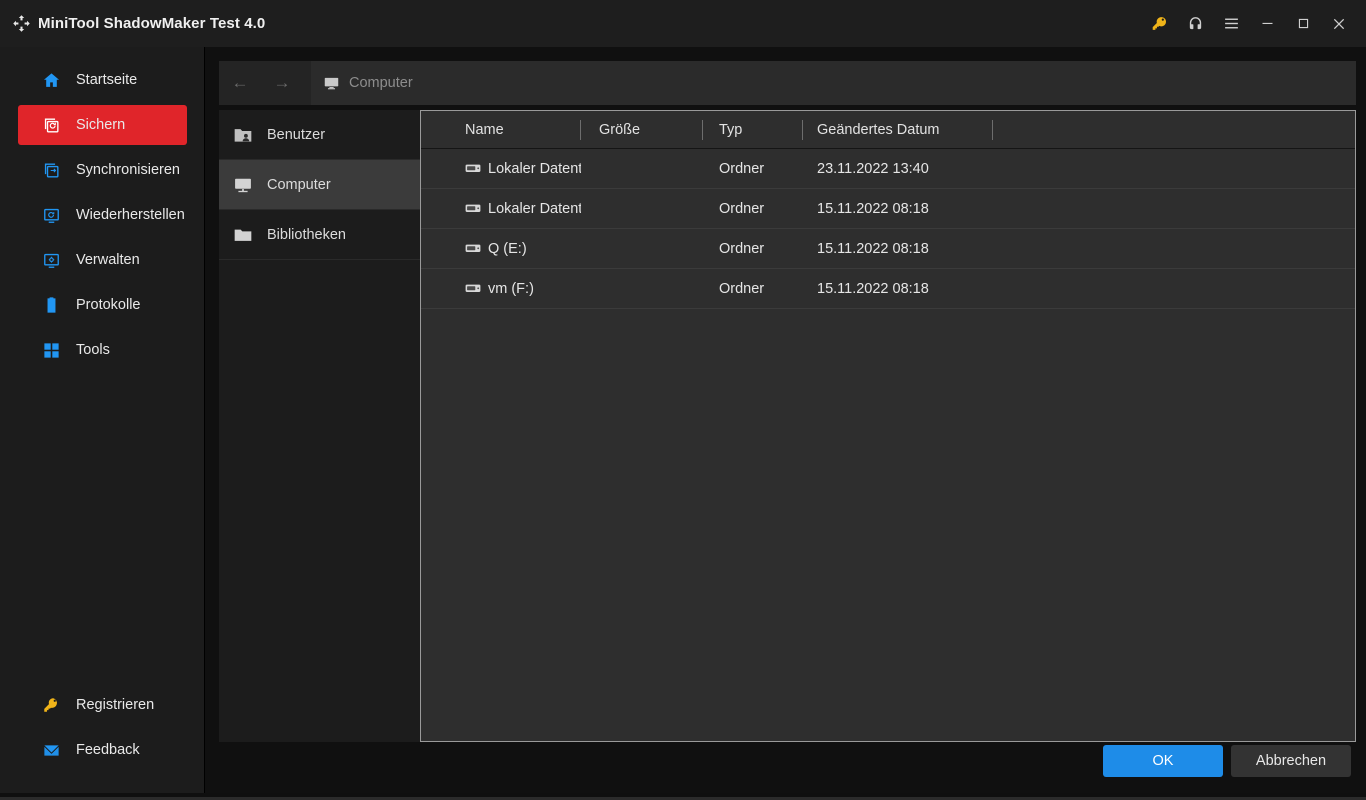 The height and width of the screenshot is (800, 1366). Describe the element at coordinates (108, 305) in the screenshot. I see `sidebar-item-label: Protokolle` at that location.